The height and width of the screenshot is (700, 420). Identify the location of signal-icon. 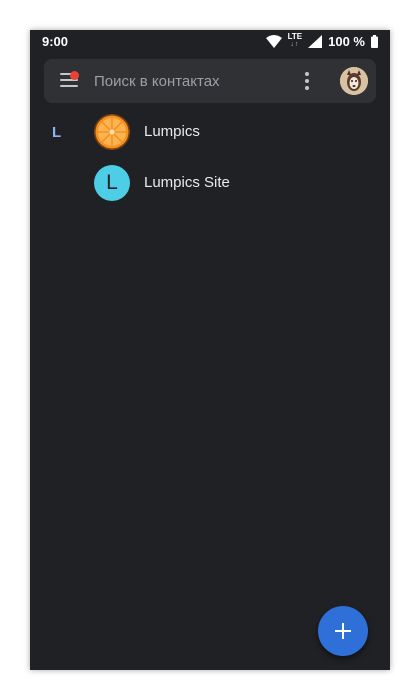
(315, 41).